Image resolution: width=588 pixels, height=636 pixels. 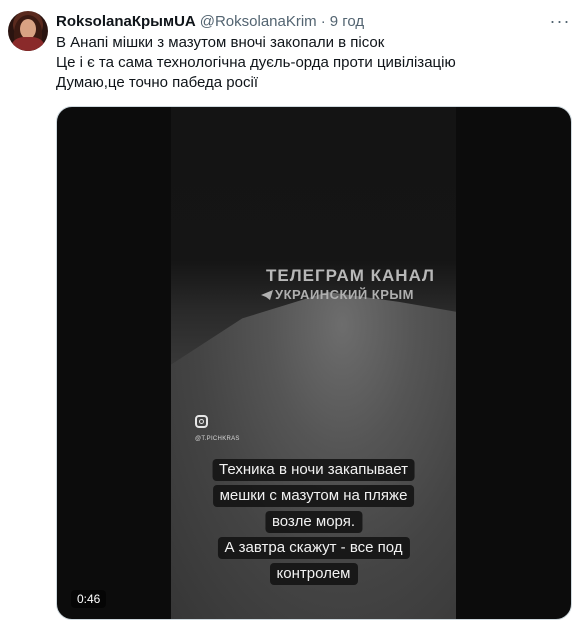 I want to click on more-options-button: ···, so click(x=560, y=21).